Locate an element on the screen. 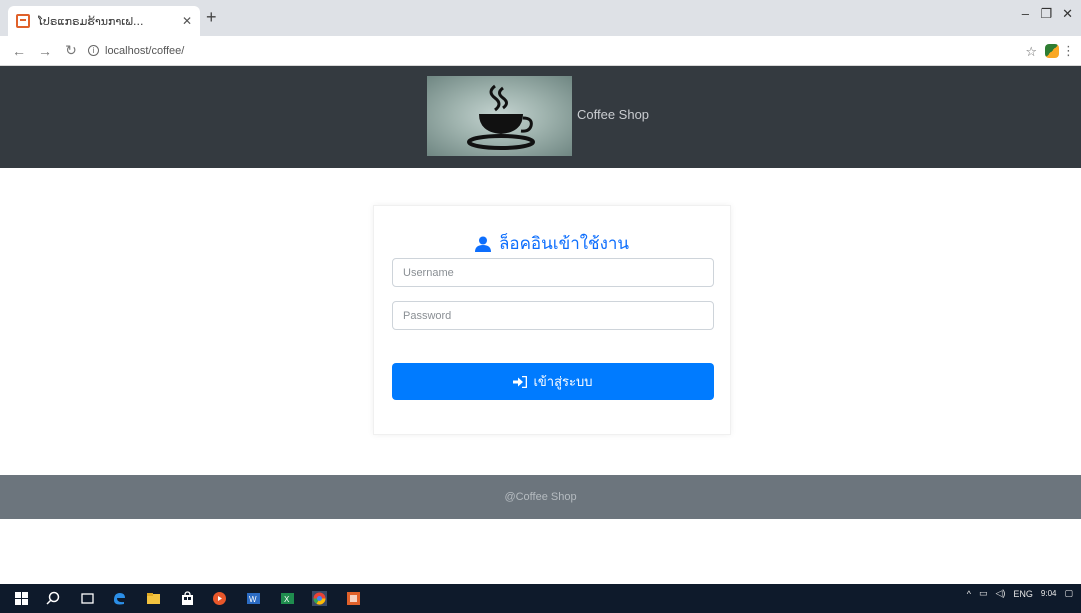  browser-tab: ໂປຣແກຣມຮ້ານກາເຟ... ✕ is located at coordinates (104, 21).